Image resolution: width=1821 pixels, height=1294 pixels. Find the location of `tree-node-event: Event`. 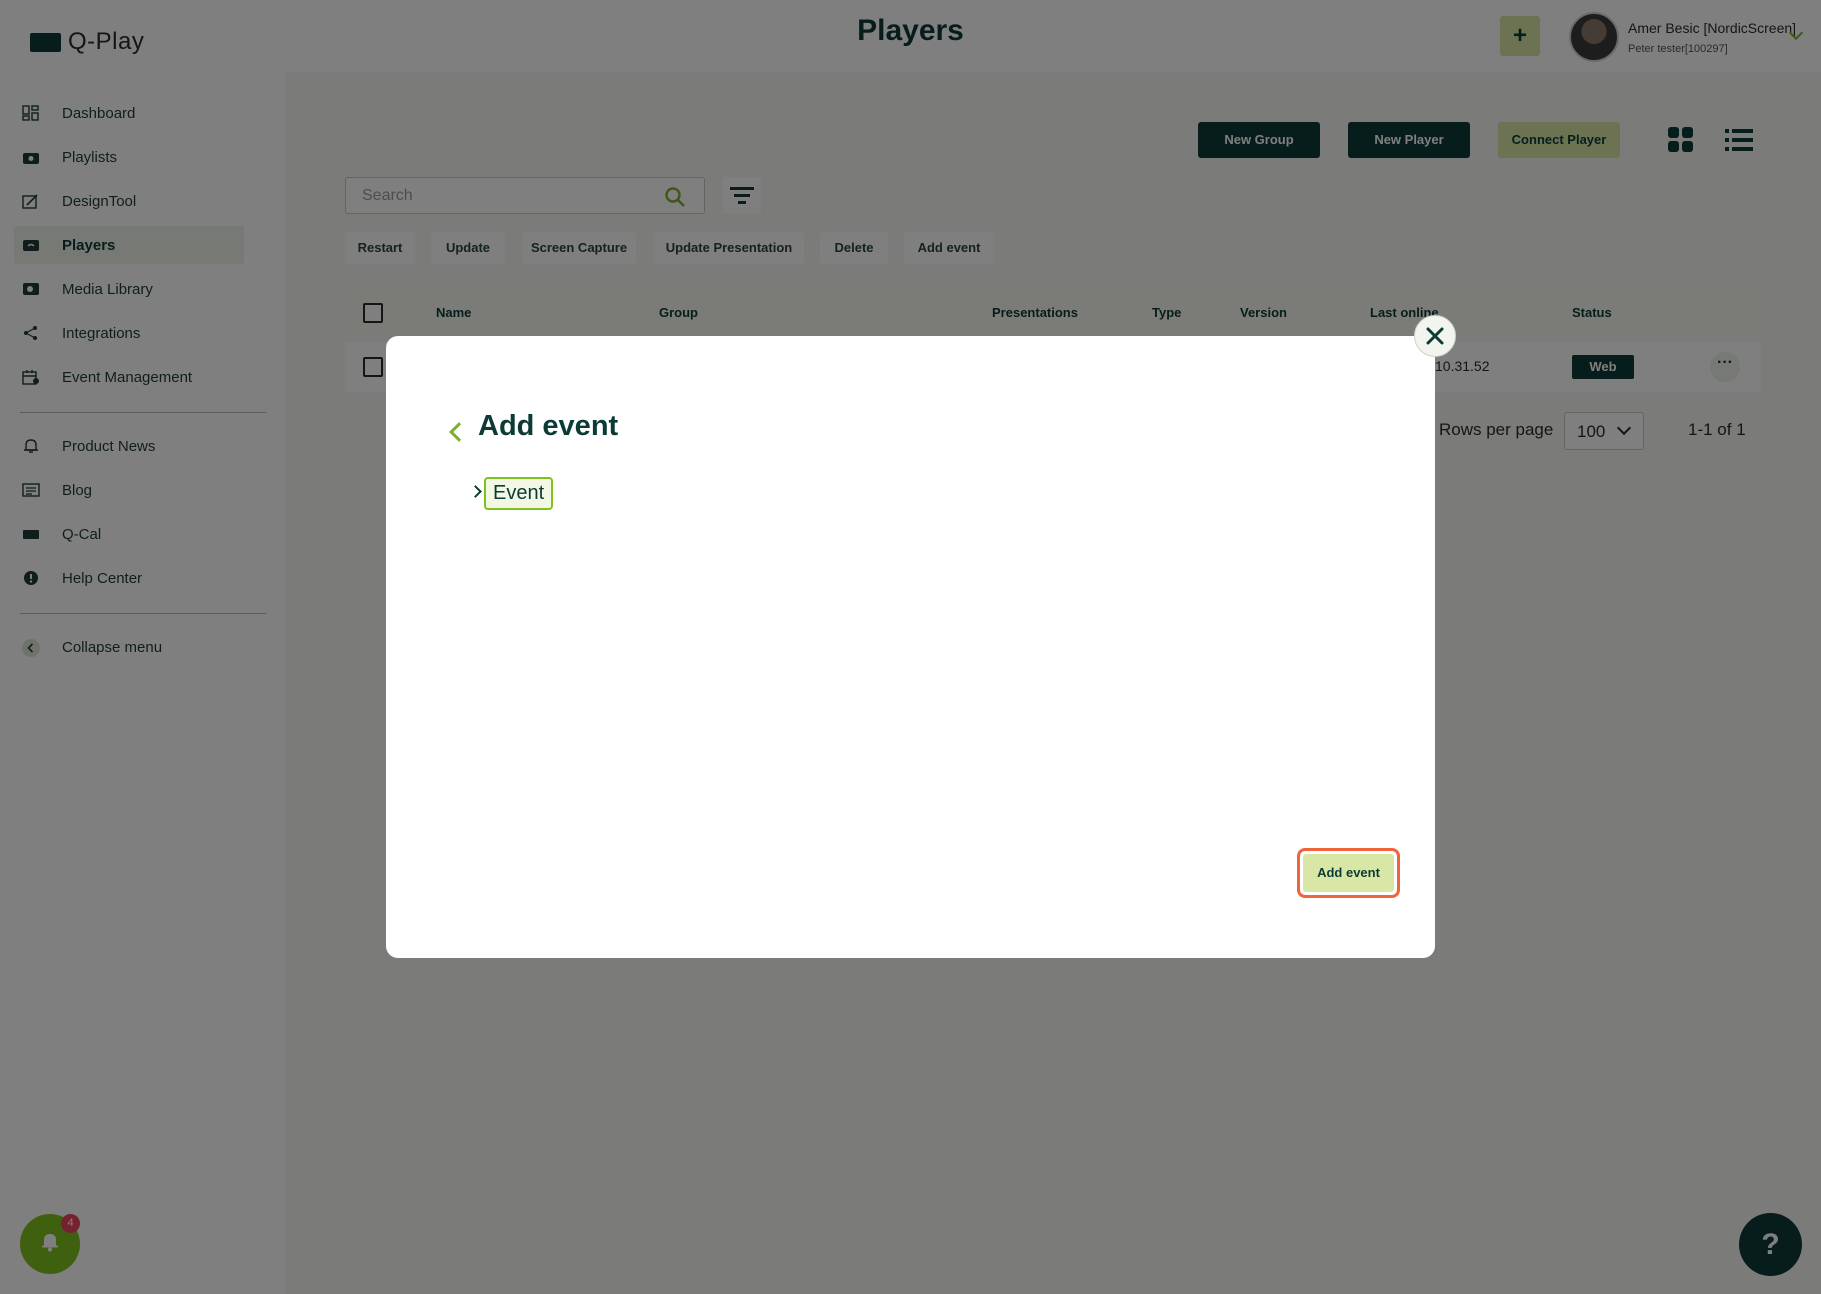

tree-node-event: Event is located at coordinates (519, 493).